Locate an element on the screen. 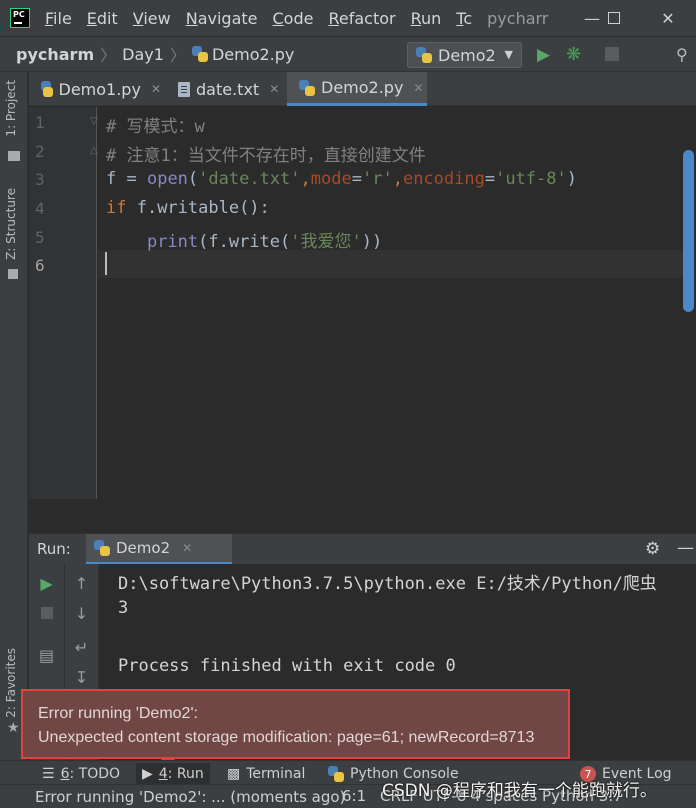 The image size is (696, 808). soft-wrap-button: ↵ is located at coordinates (81, 647).